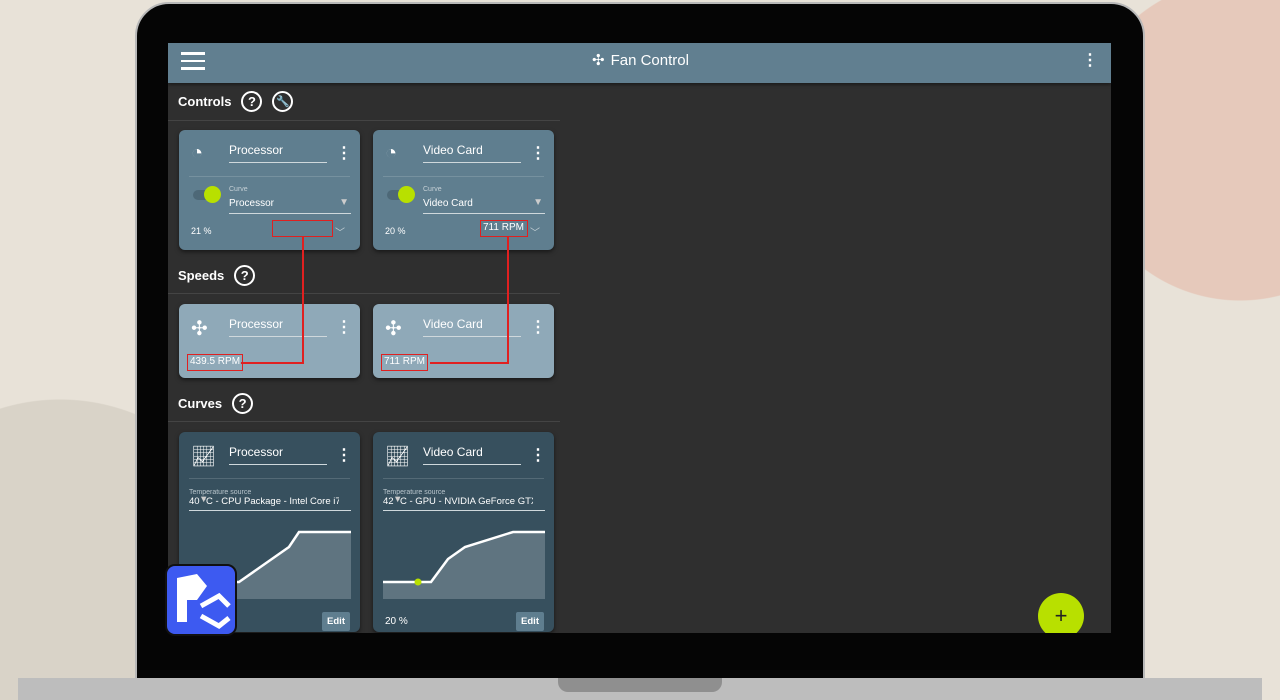 The height and width of the screenshot is (700, 1280). I want to click on add-button: +, so click(1061, 613).